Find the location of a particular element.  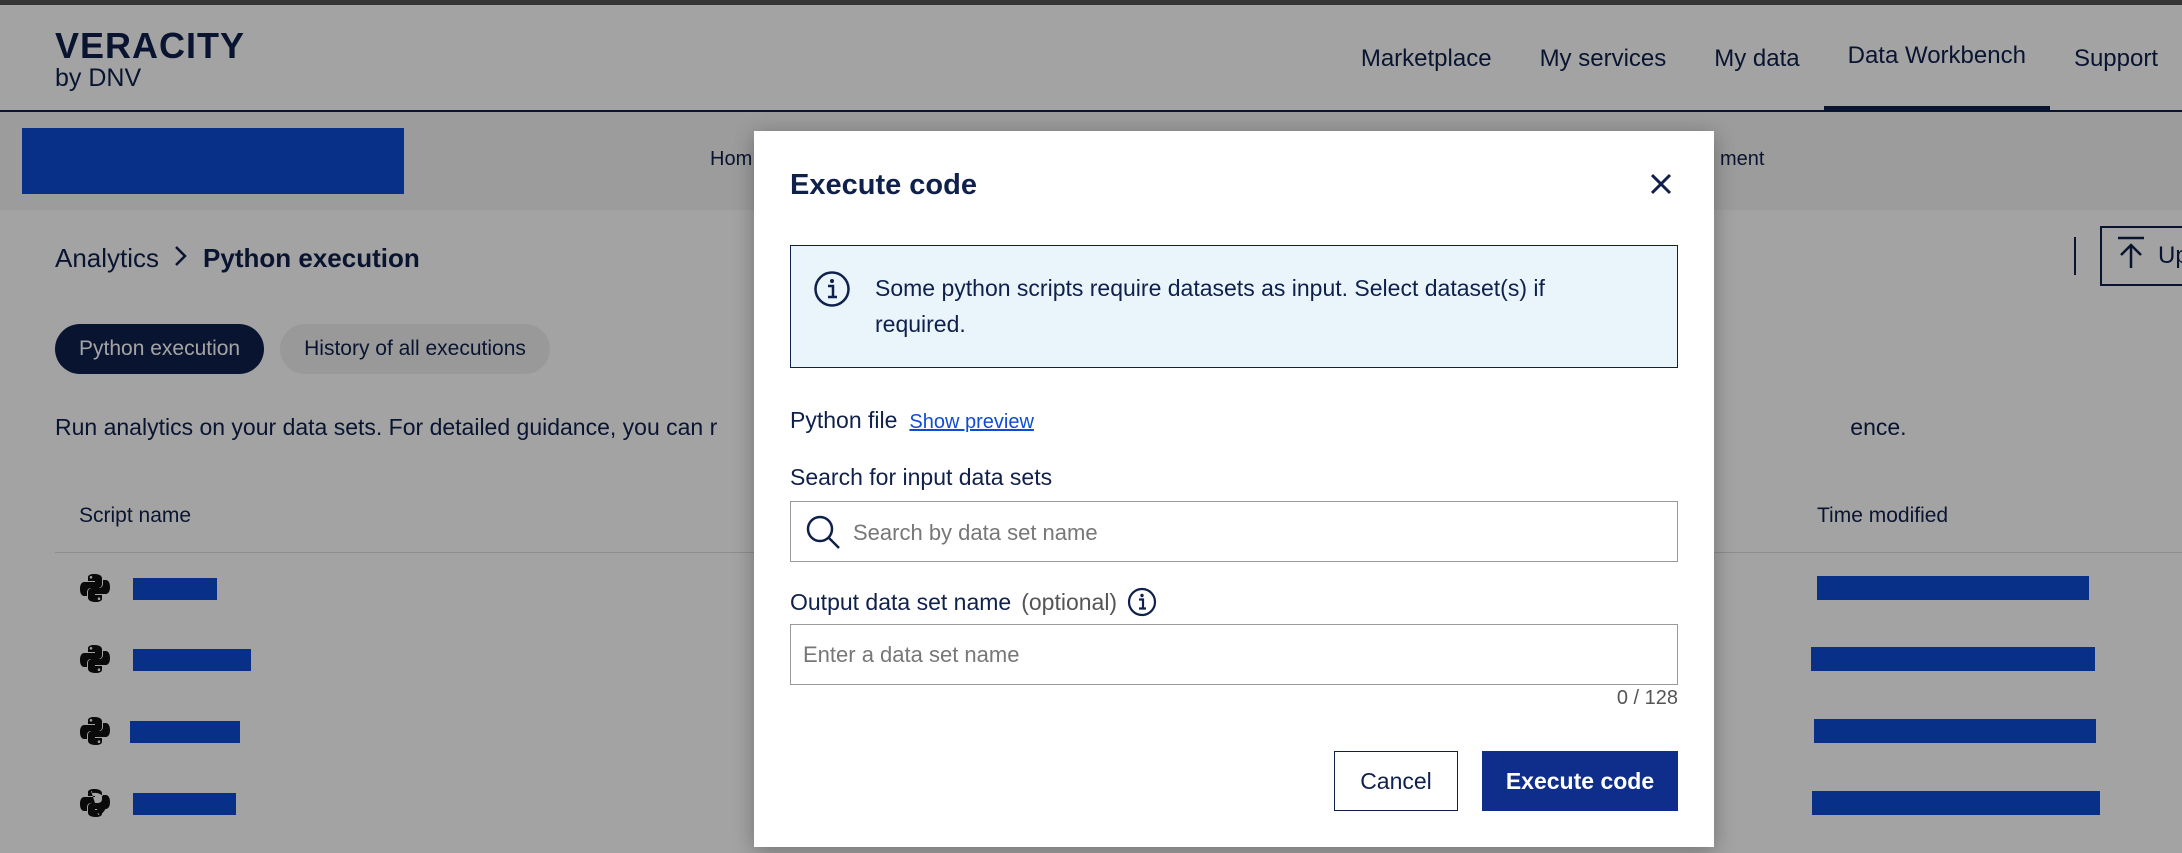

search-icon is located at coordinates (823, 532).